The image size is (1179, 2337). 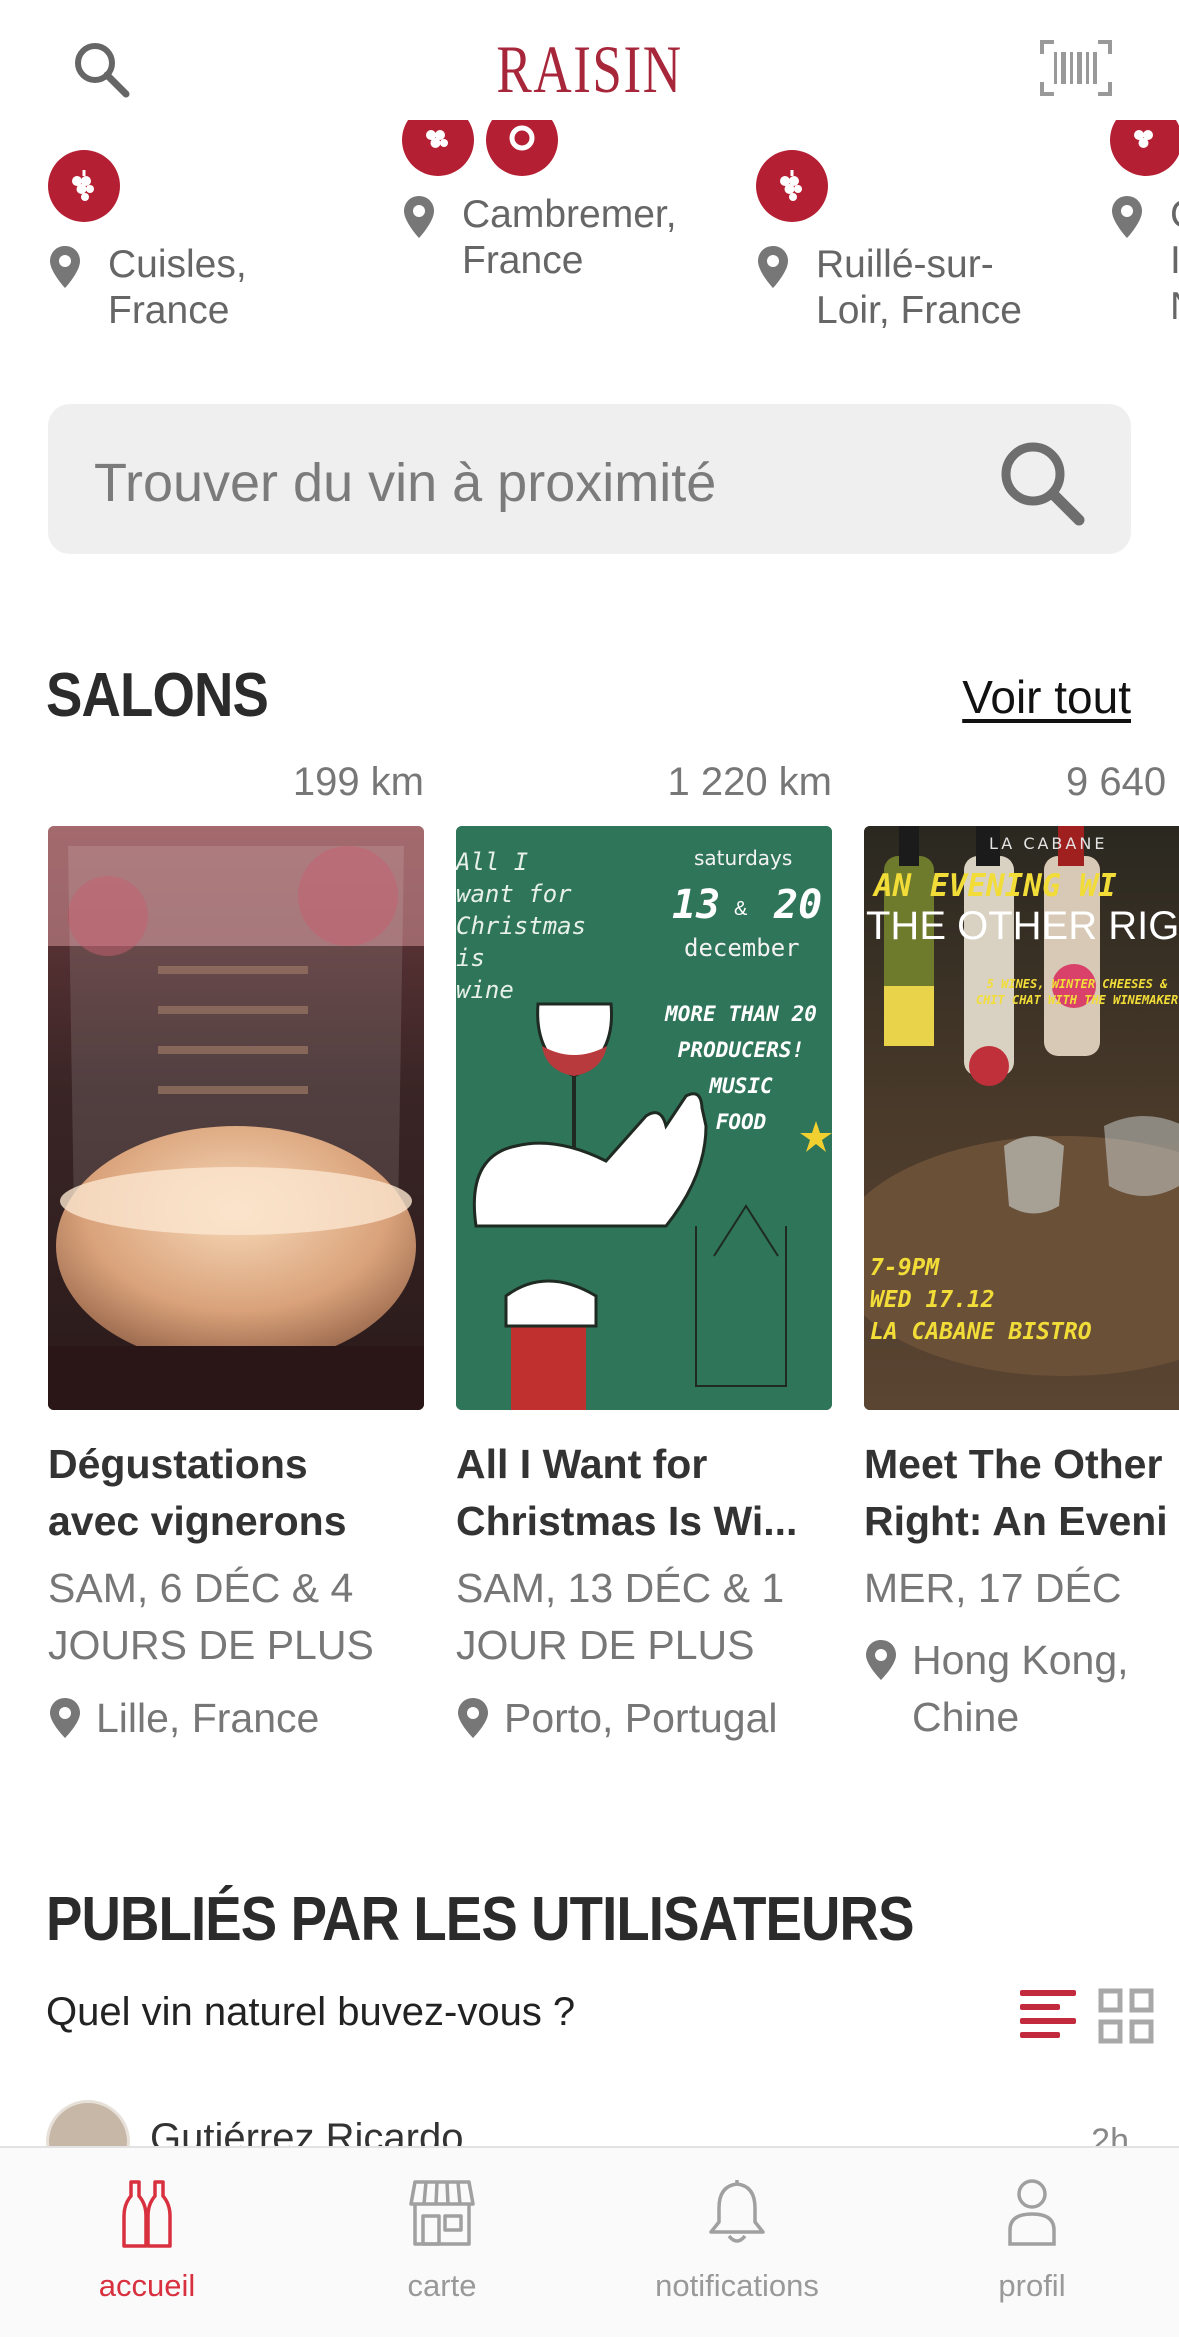 I want to click on poster-text: 20, so click(x=798, y=905).